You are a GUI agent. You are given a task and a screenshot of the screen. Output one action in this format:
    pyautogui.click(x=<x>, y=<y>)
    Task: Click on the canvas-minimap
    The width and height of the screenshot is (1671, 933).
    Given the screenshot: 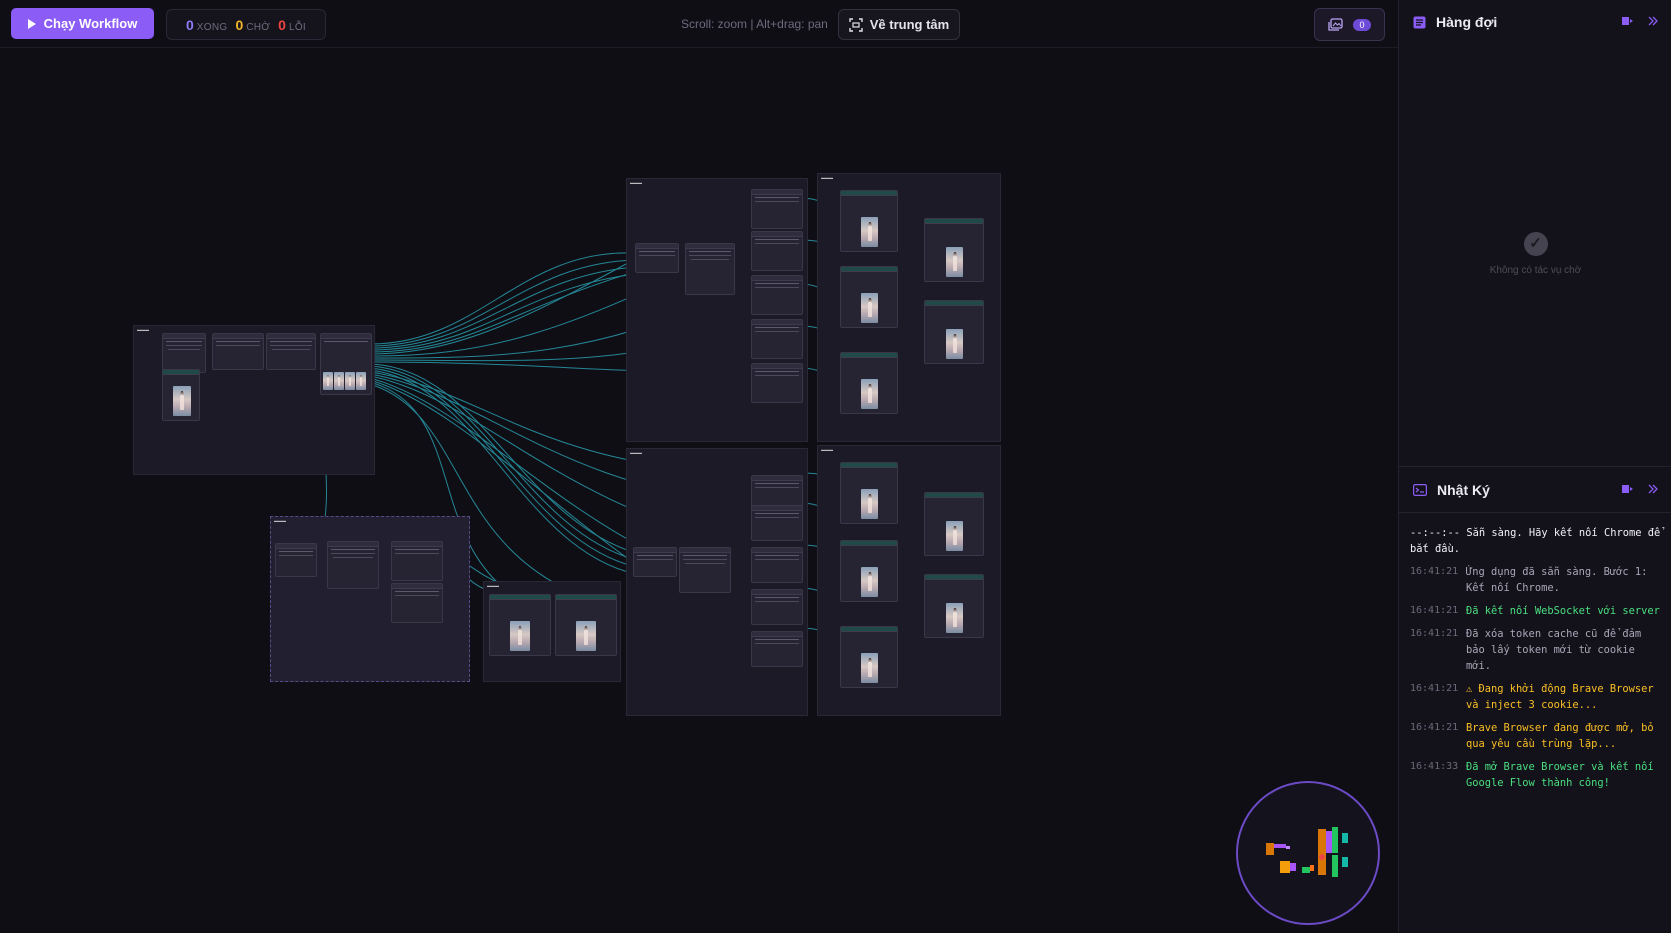 What is the action you would take?
    pyautogui.click(x=1308, y=853)
    